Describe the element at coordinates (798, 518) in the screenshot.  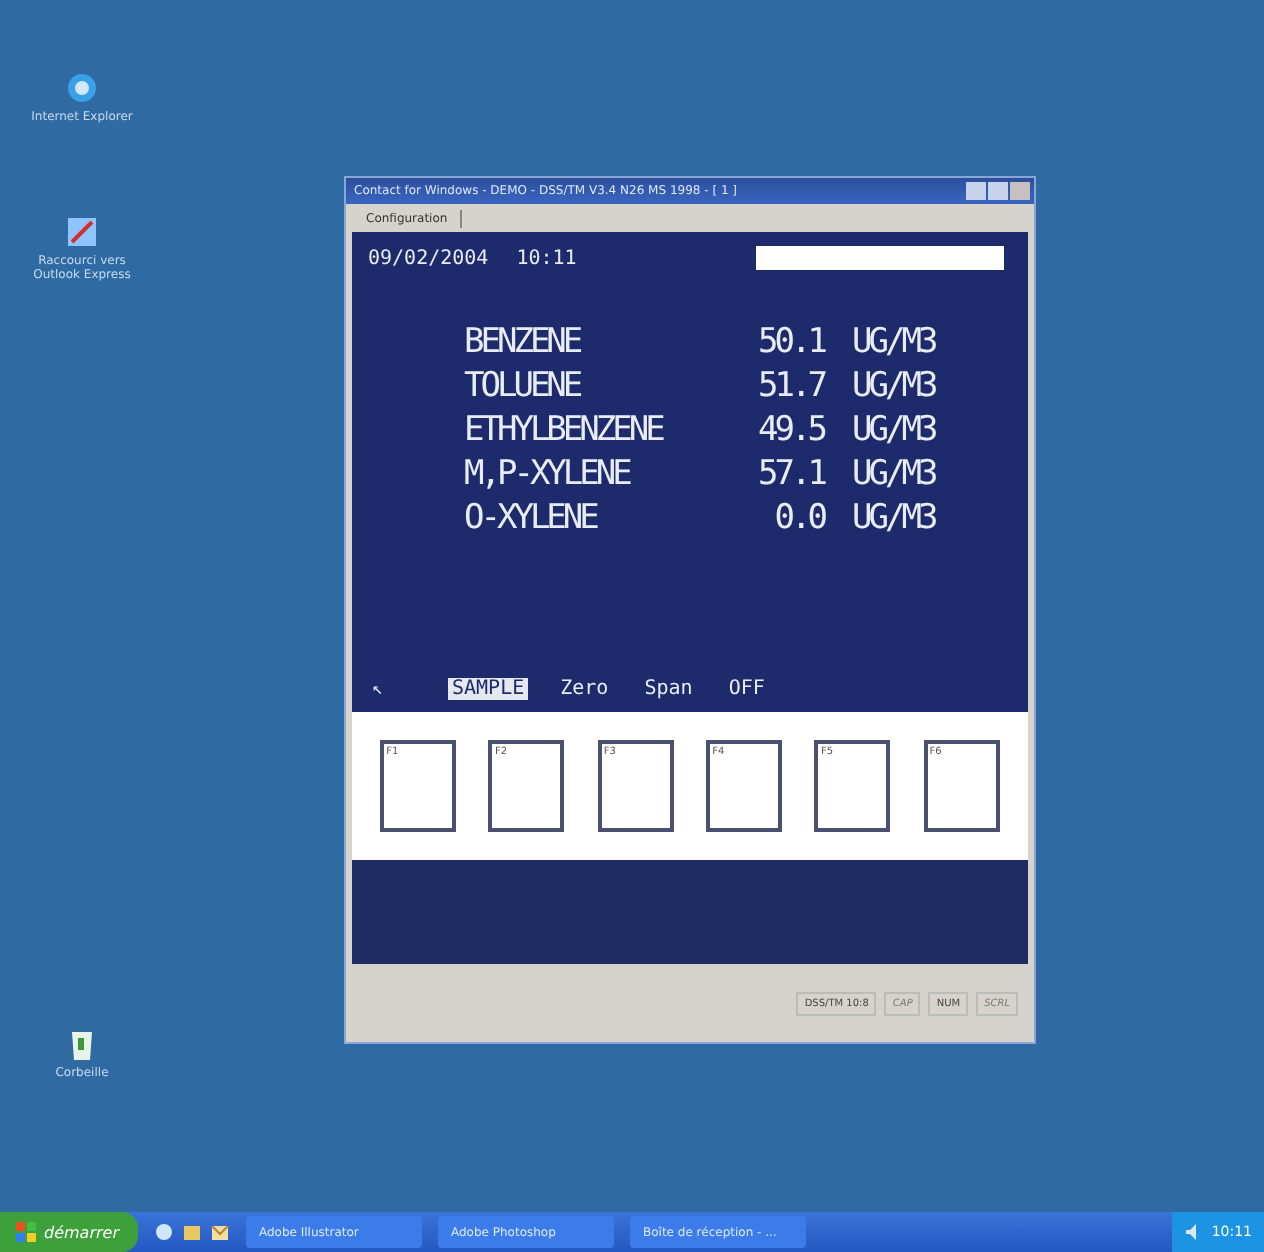
I see `reading-value: 0.0` at that location.